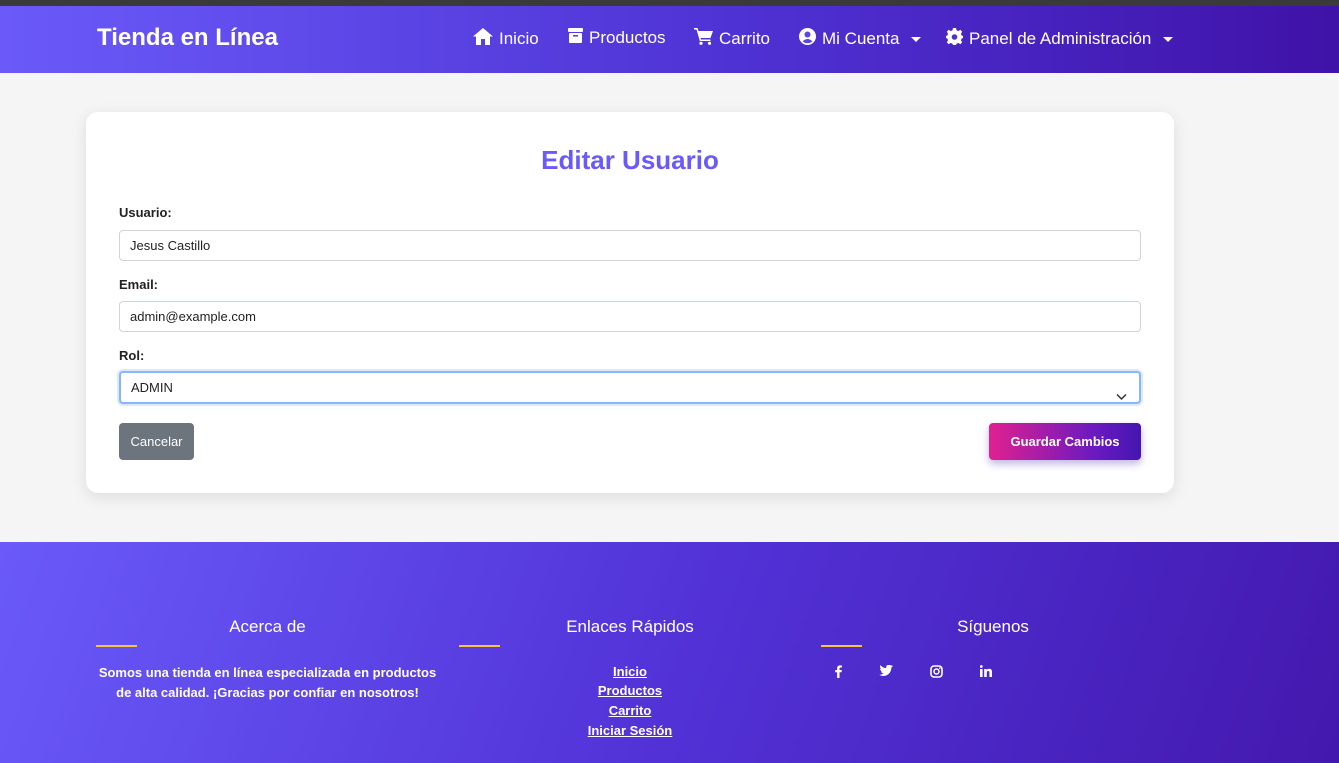 The width and height of the screenshot is (1339, 763). What do you see at coordinates (483, 39) in the screenshot?
I see `home-icon` at bounding box center [483, 39].